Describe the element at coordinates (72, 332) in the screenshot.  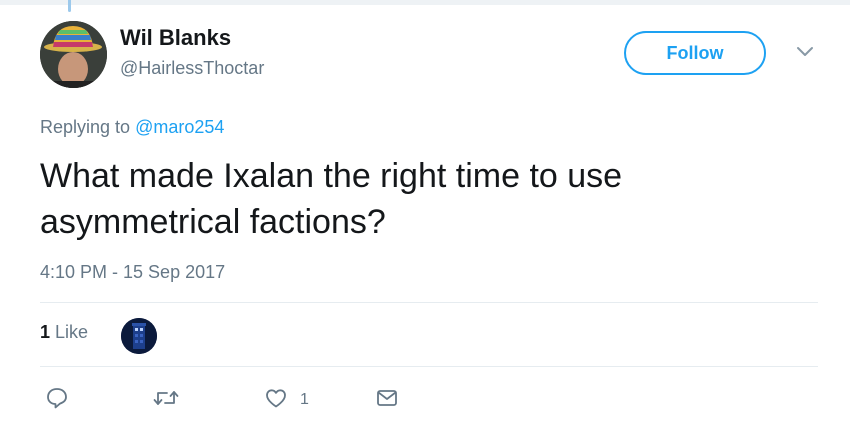
I see `likes-label: Like` at that location.